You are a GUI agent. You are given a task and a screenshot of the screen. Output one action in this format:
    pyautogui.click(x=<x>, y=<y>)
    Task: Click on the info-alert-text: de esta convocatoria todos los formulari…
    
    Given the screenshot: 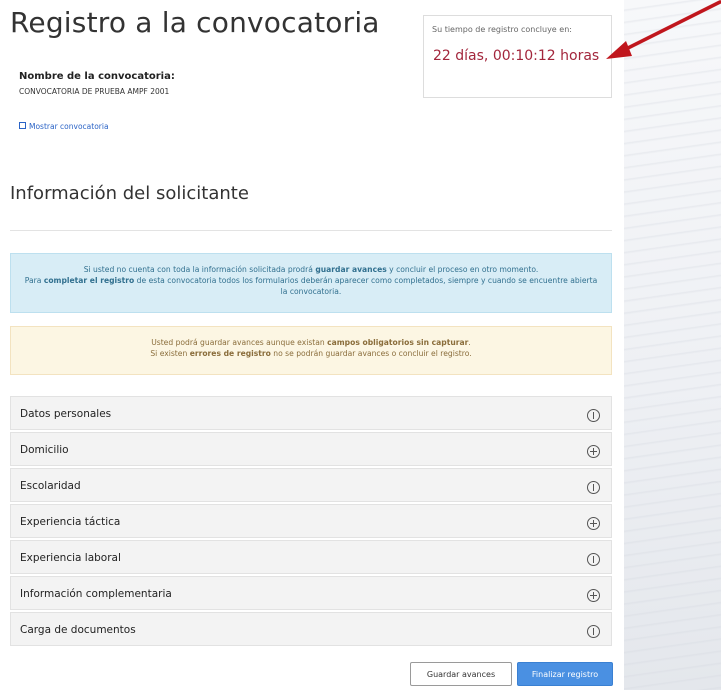 What is the action you would take?
    pyautogui.click(x=366, y=286)
    